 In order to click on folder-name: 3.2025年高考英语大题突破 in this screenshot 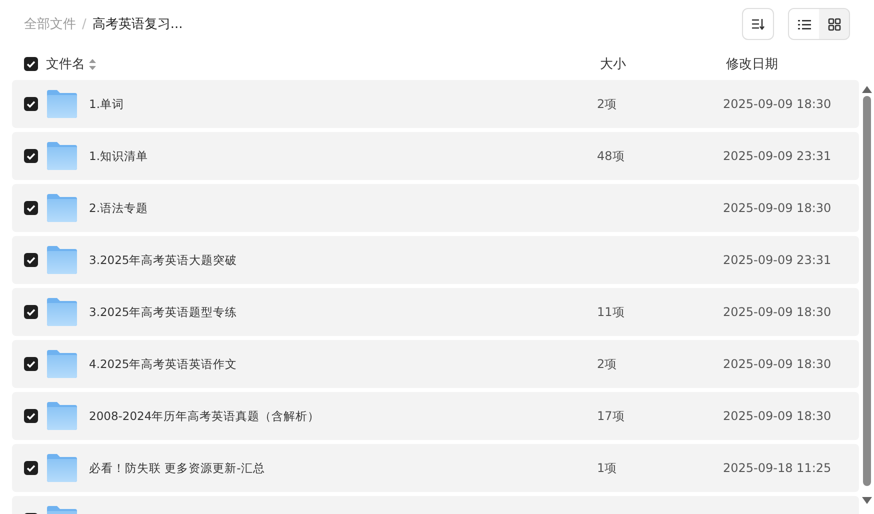, I will do `click(163, 259)`.